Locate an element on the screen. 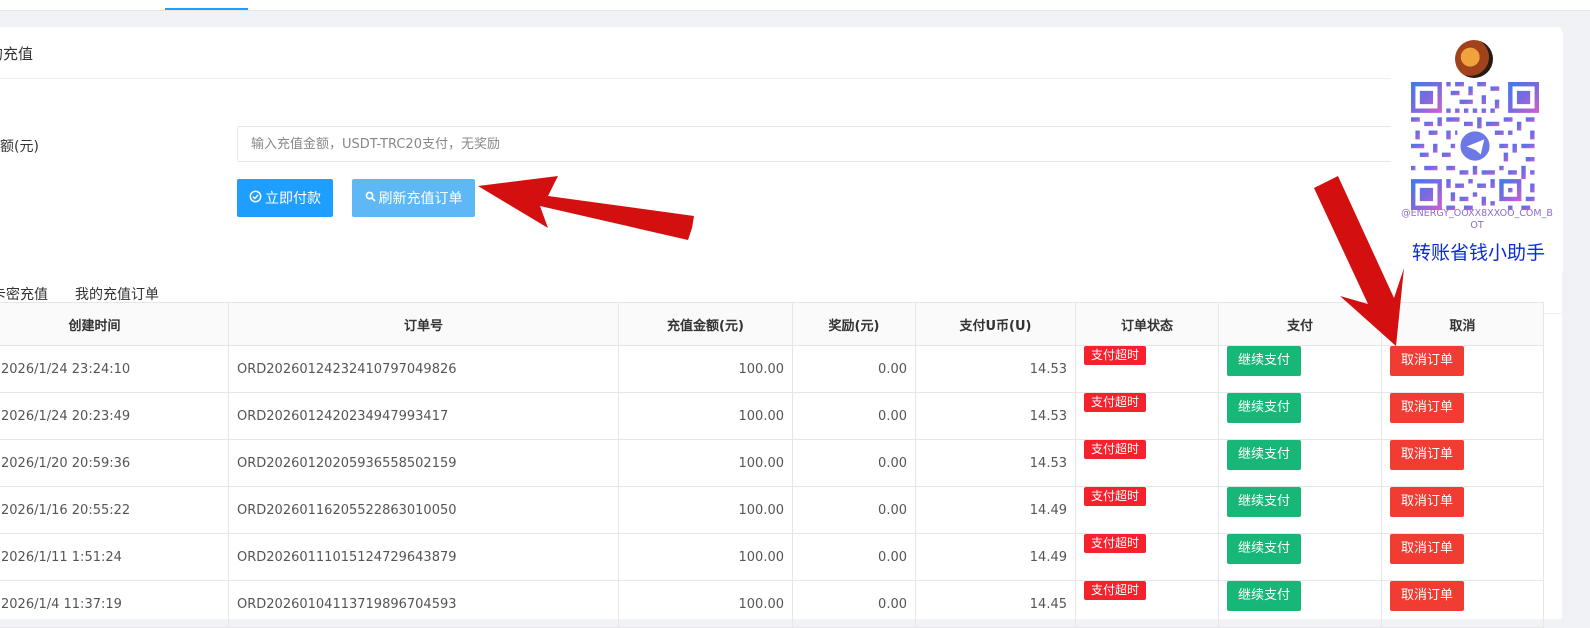  order-no-cell: ORD20260124202349479934​17 is located at coordinates (423, 416).